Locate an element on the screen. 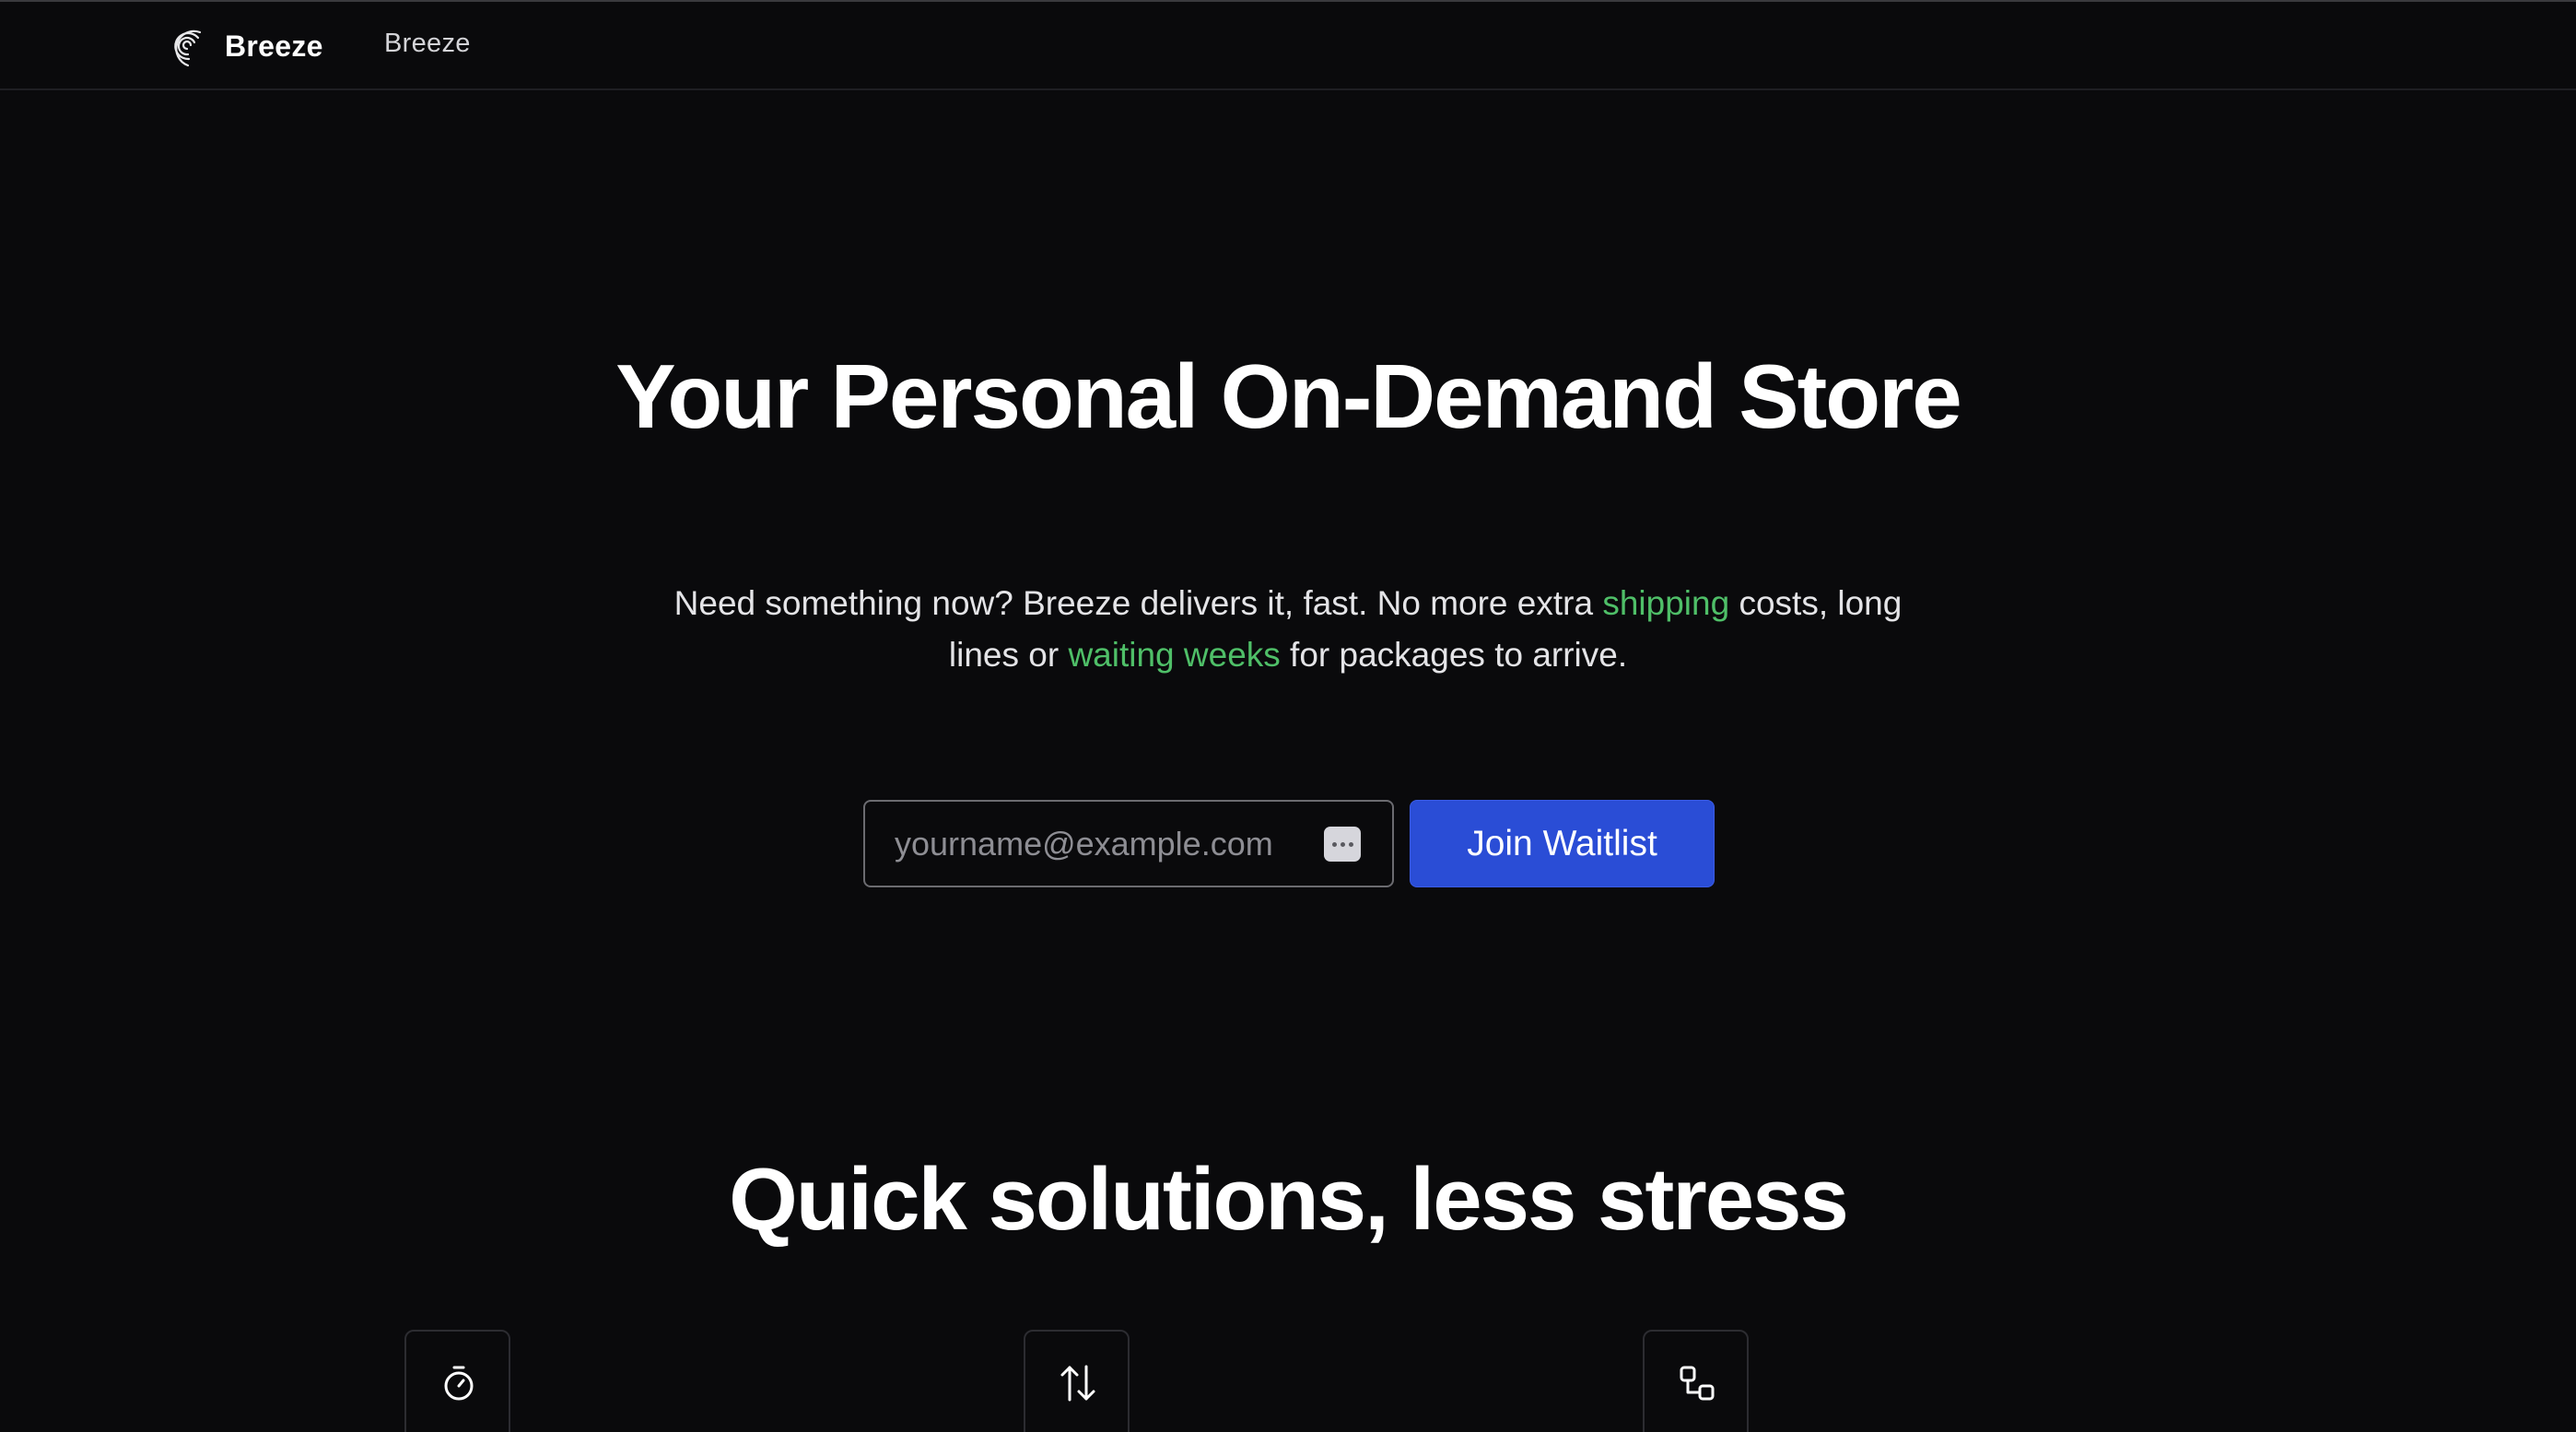 This screenshot has height=1432, width=2576. feature-card-speed is located at coordinates (457, 1381).